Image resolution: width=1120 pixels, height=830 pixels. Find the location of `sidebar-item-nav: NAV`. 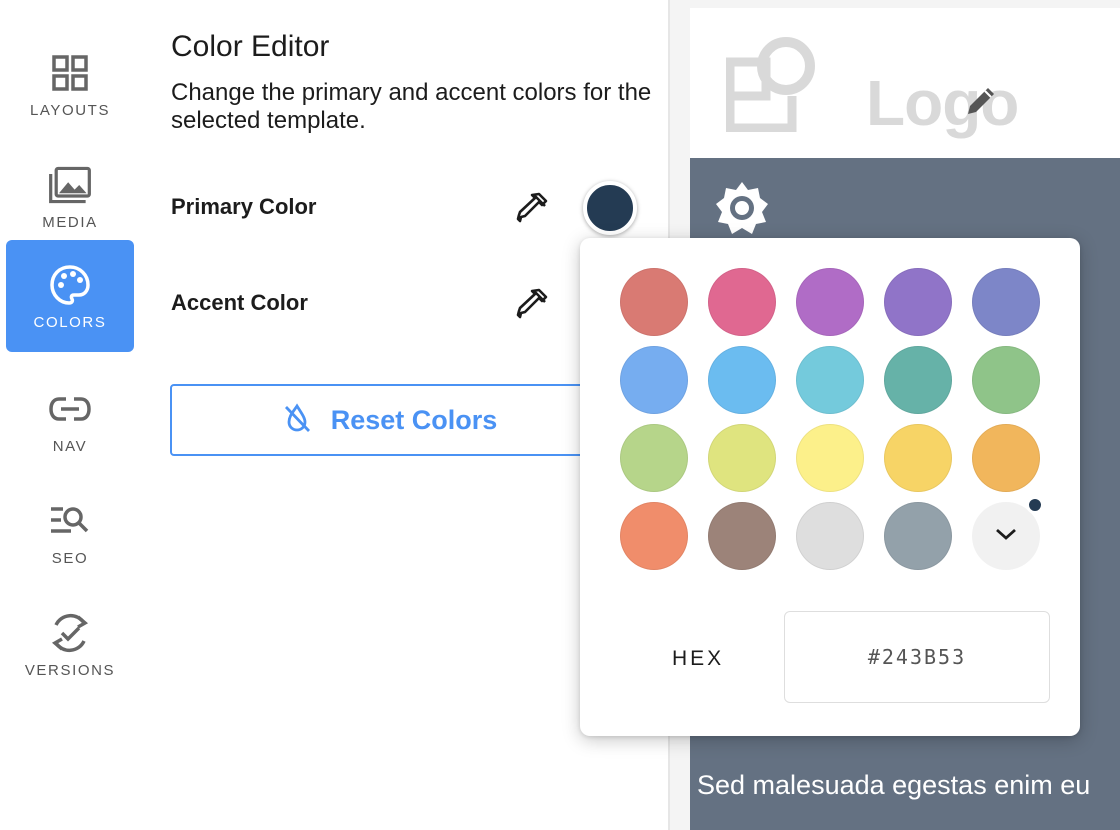

sidebar-item-nav: NAV is located at coordinates (70, 420).